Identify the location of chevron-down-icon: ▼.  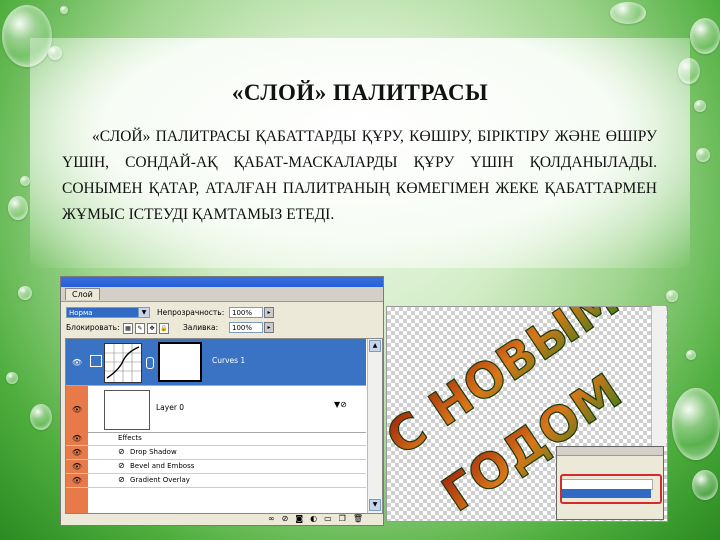
(143, 312).